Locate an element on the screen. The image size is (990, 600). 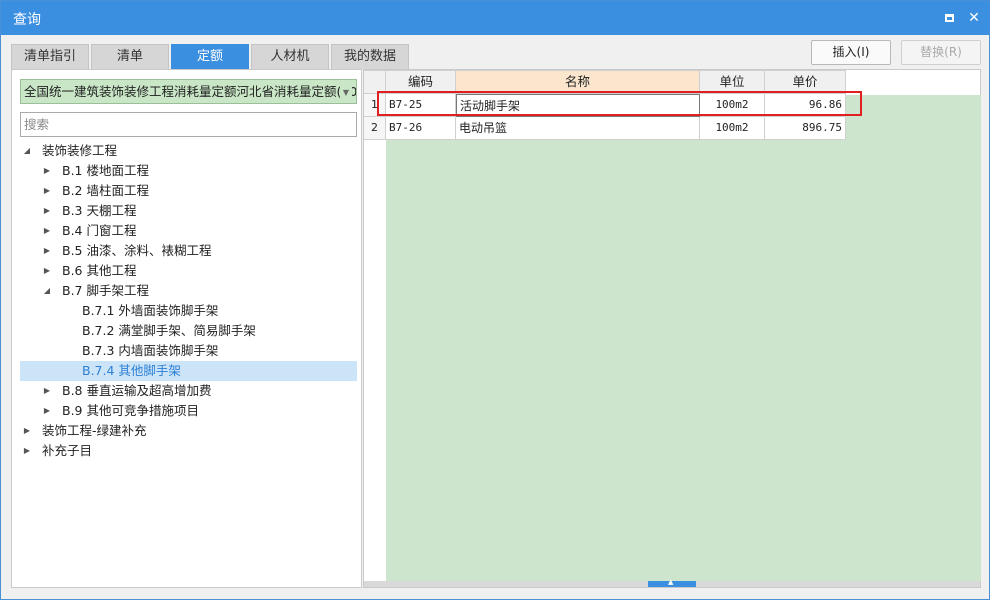
cell-code: B7-25 is located at coordinates (421, 105).